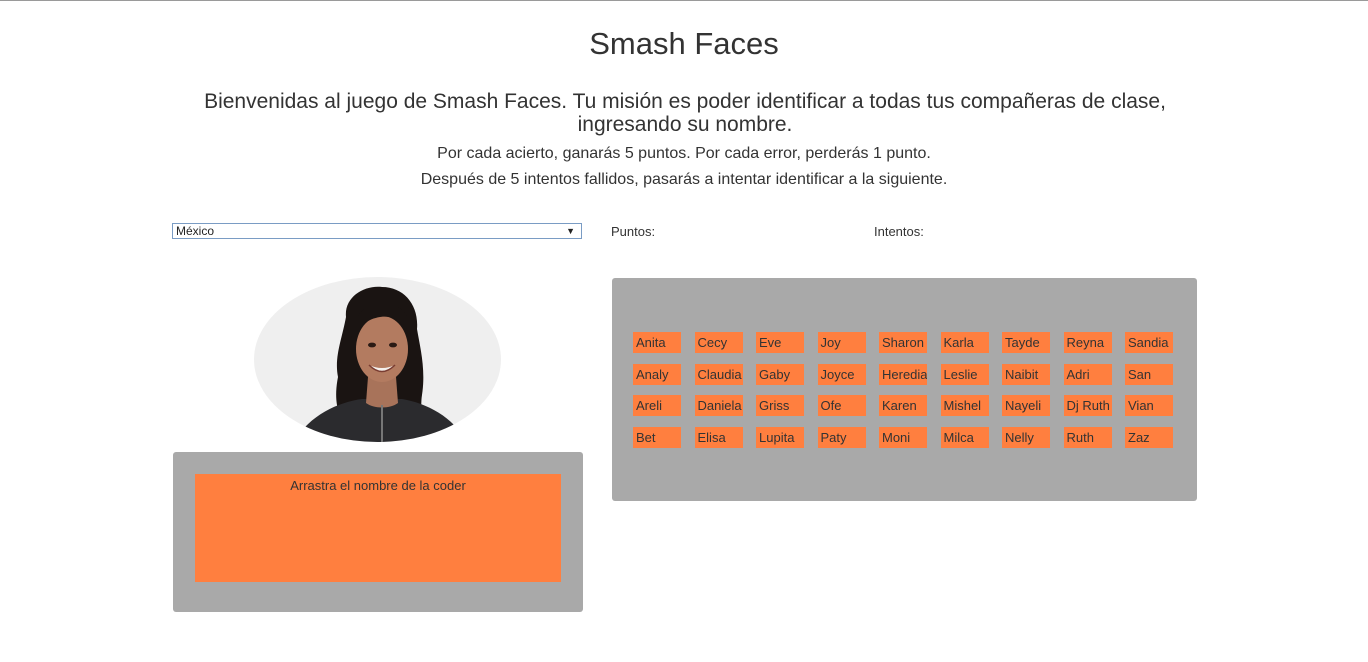 The width and height of the screenshot is (1368, 662). Describe the element at coordinates (780, 342) in the screenshot. I see `name-chip: Eve` at that location.